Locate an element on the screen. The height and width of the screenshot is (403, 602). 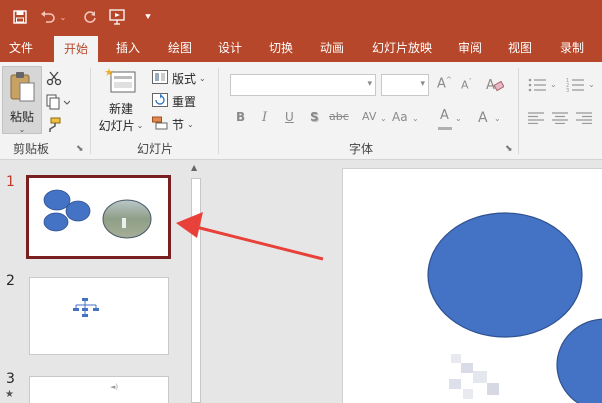
clipboard-icon is located at coordinates (22, 88).